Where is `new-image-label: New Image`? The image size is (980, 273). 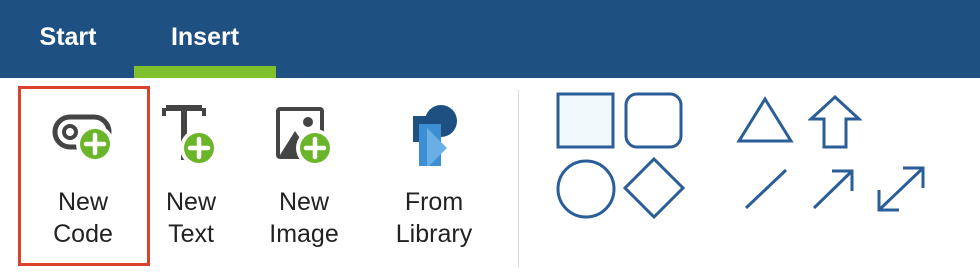 new-image-label: New Image is located at coordinates (304, 218).